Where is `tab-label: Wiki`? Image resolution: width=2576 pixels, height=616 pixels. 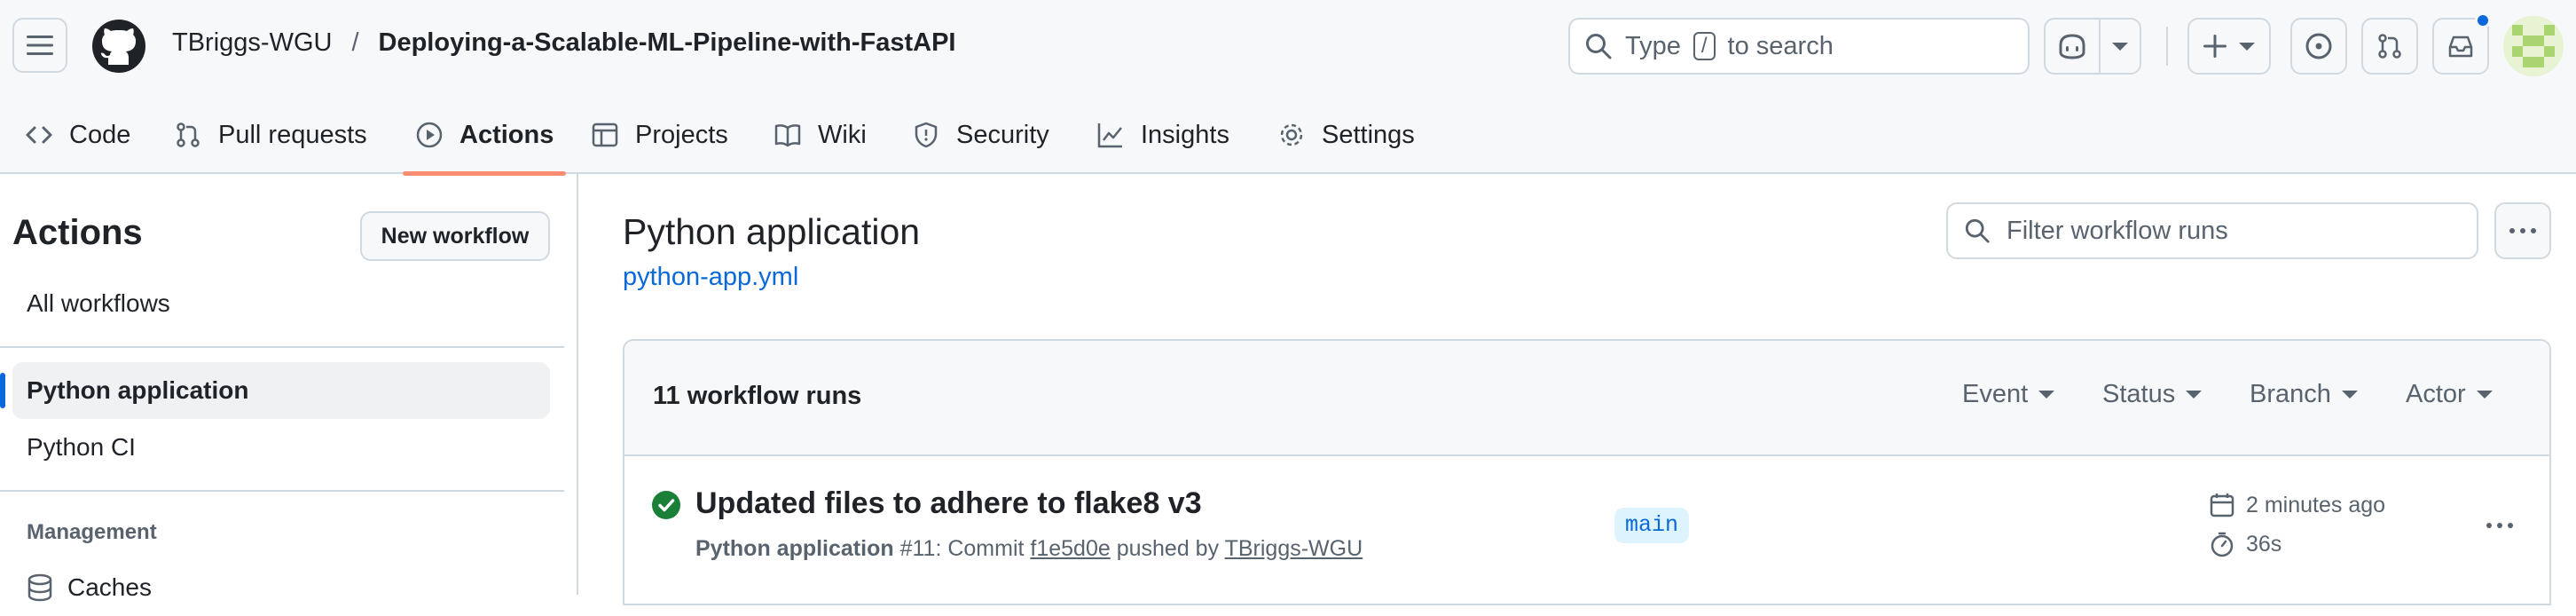
tab-label: Wiki is located at coordinates (842, 134).